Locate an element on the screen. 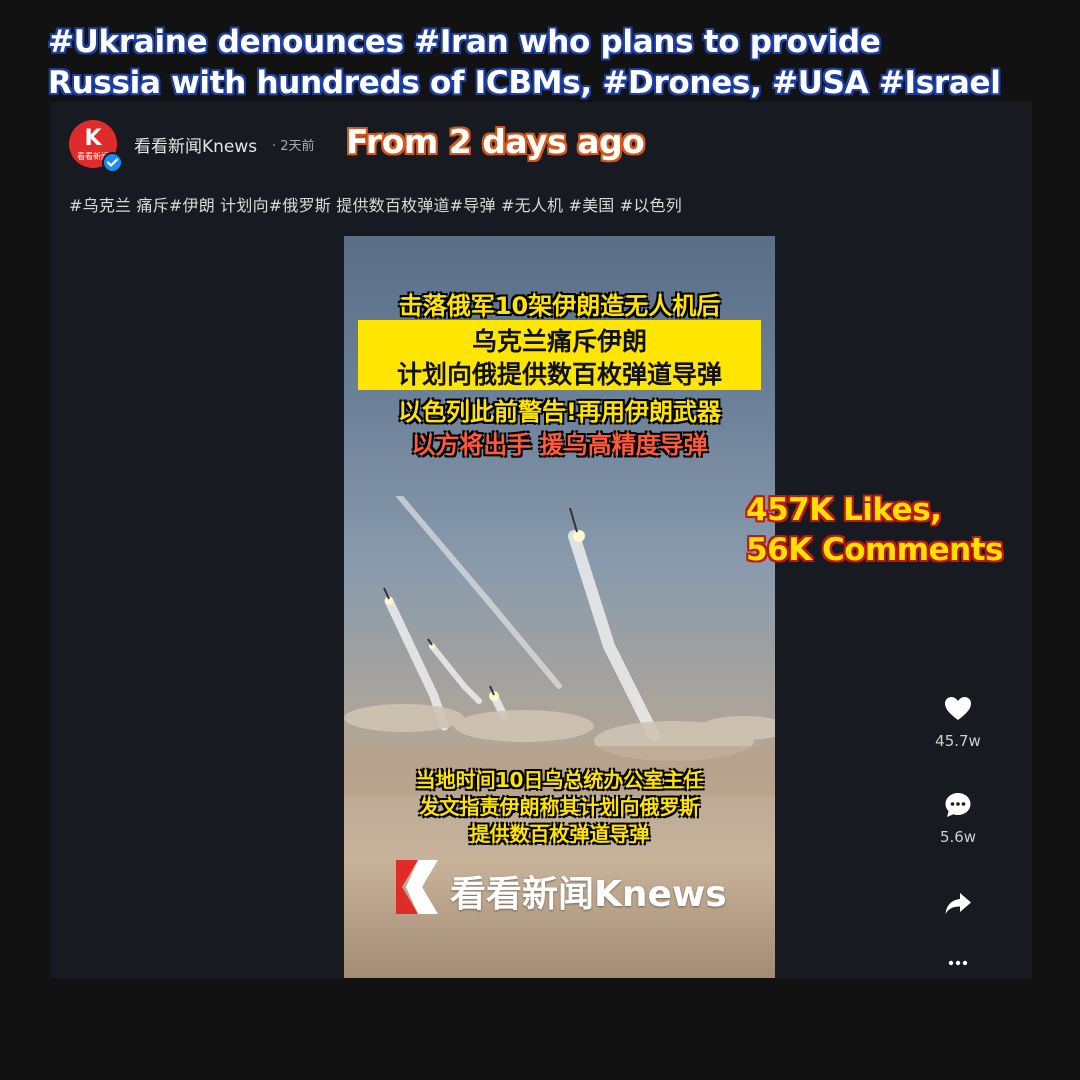  missile-launch-scene is located at coordinates (559, 646).